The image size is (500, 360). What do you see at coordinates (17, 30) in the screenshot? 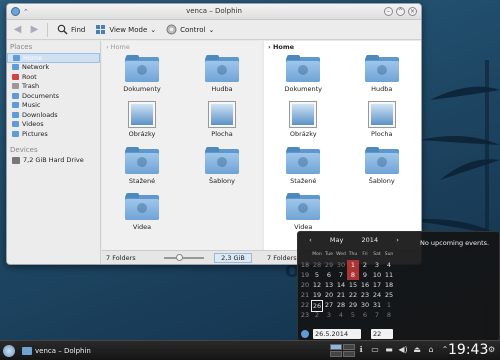
I see `back-arrow-icon: ◀` at bounding box center [17, 30].